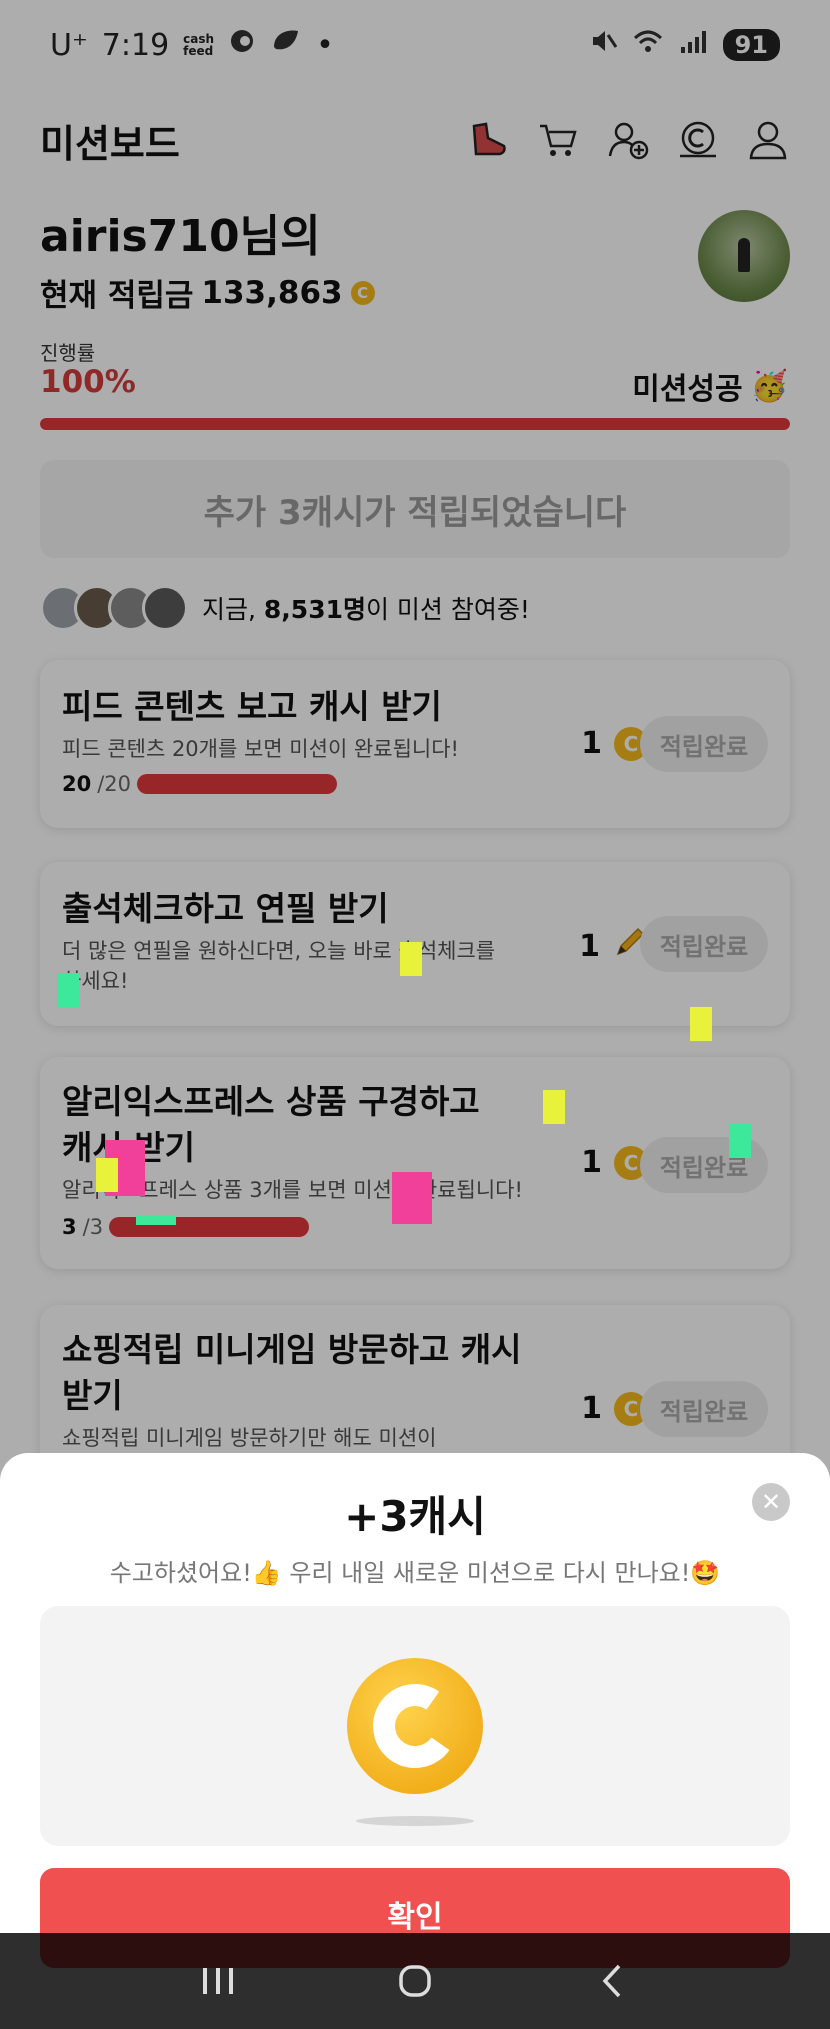  I want to click on coin-shadow, so click(415, 1821).